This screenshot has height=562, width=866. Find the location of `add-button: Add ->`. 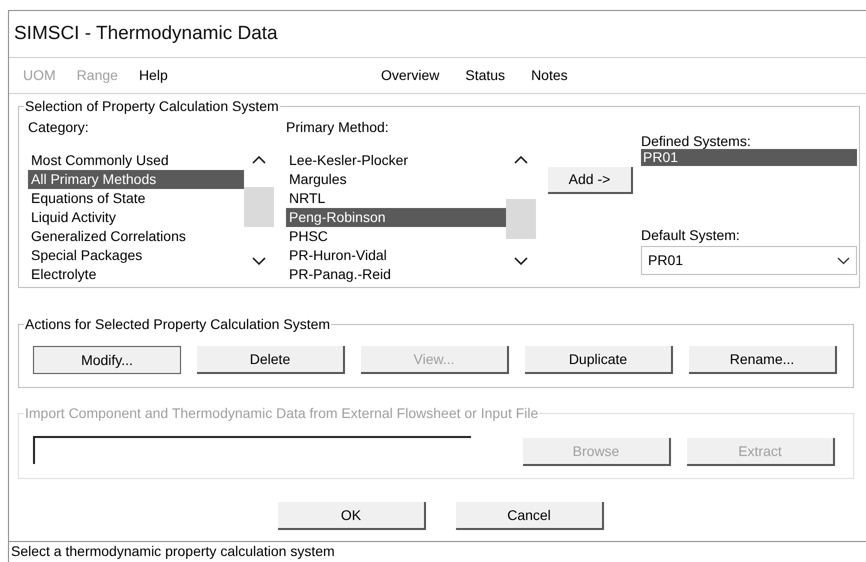

add-button: Add -> is located at coordinates (590, 180).